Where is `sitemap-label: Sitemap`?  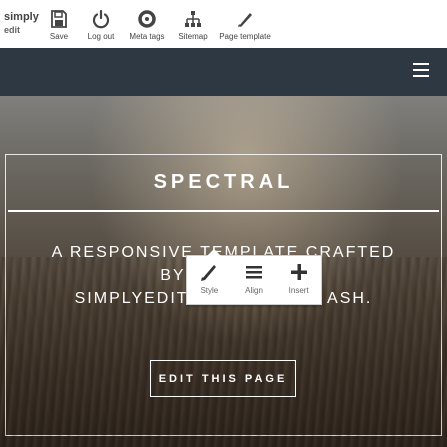
sitemap-label: Sitemap is located at coordinates (193, 36).